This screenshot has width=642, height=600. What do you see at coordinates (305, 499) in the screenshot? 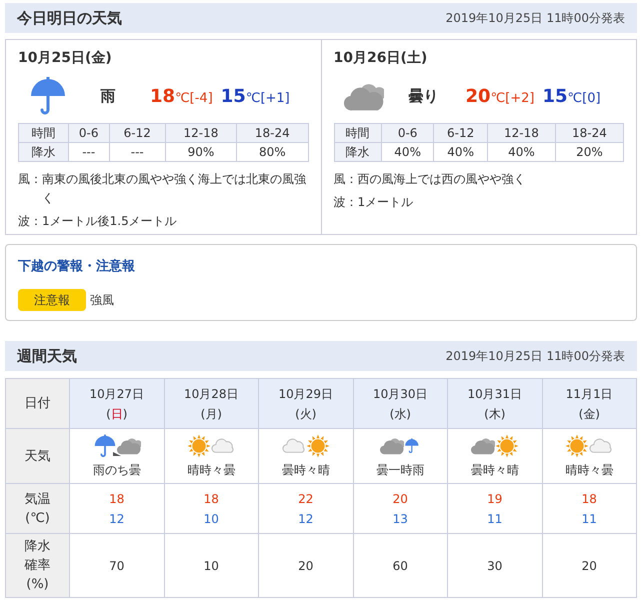
I see `high-temp: 22` at bounding box center [305, 499].